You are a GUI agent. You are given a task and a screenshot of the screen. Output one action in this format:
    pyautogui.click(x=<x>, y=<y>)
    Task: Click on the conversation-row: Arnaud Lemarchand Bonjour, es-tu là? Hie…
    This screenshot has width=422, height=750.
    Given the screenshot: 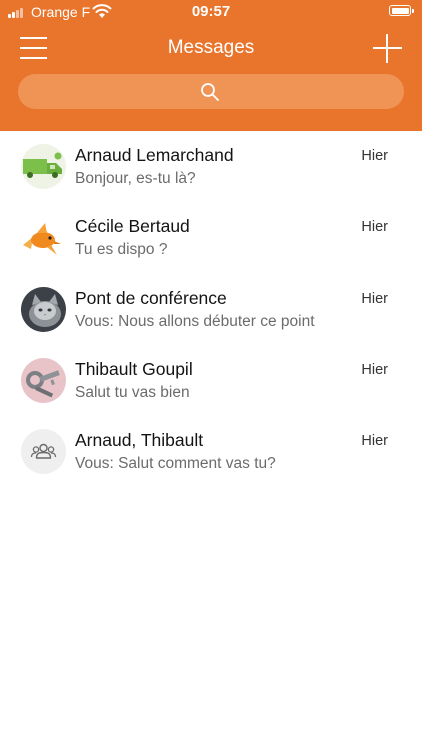 What is the action you would take?
    pyautogui.click(x=211, y=166)
    